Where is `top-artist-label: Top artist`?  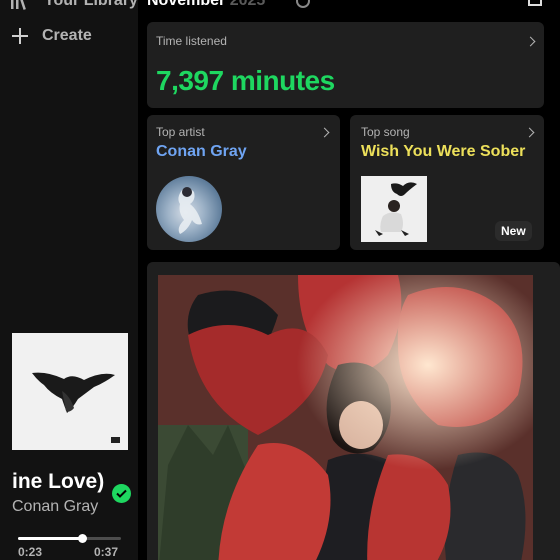
top-artist-label: Top artist is located at coordinates (180, 132).